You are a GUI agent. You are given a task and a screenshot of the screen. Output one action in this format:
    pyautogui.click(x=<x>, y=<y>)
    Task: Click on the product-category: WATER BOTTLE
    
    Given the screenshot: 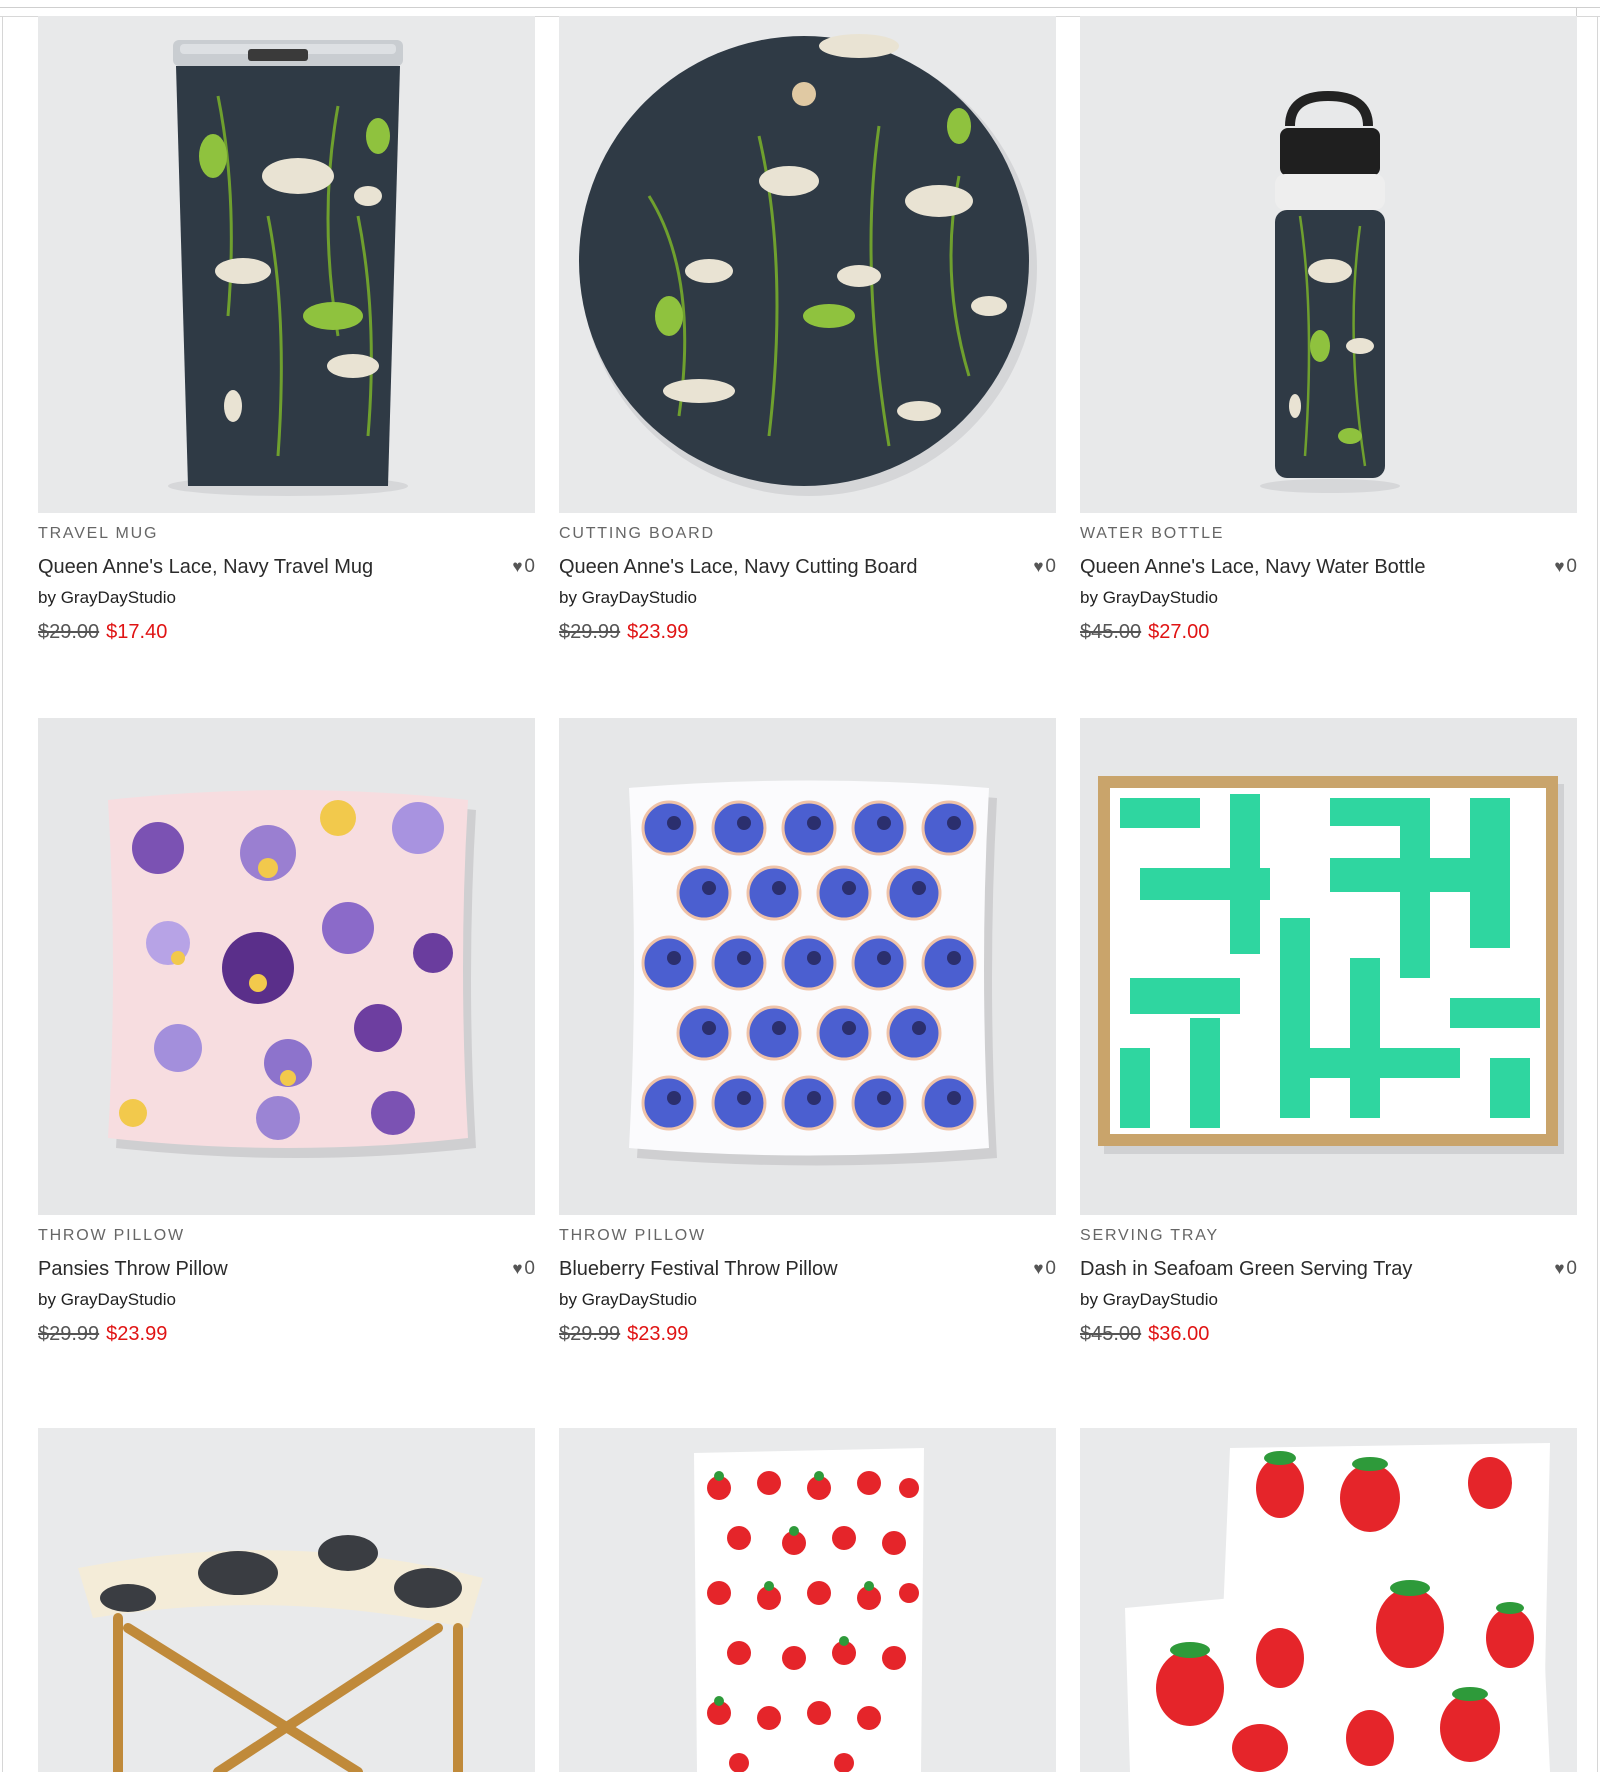 What is the action you would take?
    pyautogui.click(x=1152, y=533)
    